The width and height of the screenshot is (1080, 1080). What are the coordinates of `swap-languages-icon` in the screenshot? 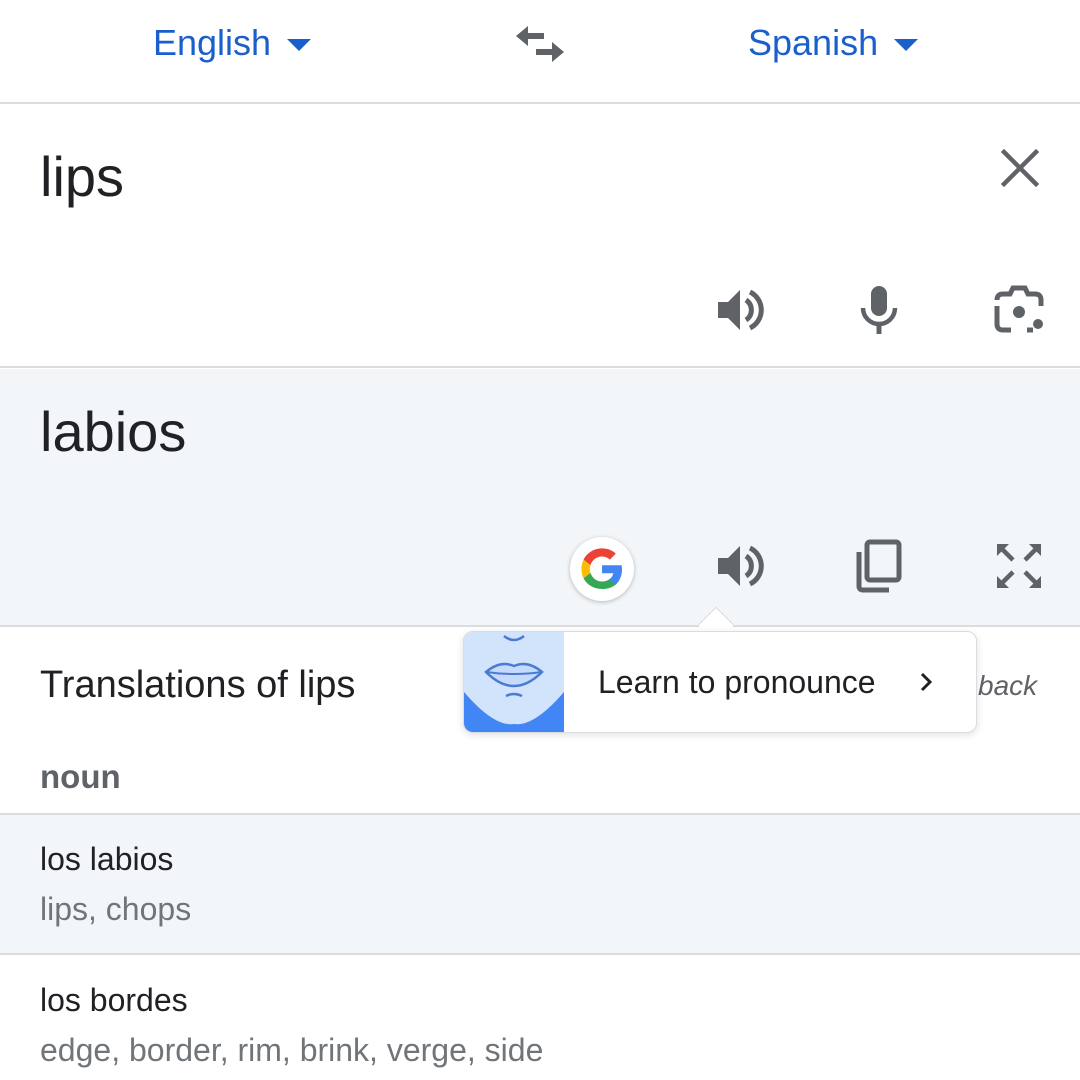 It's located at (540, 44).